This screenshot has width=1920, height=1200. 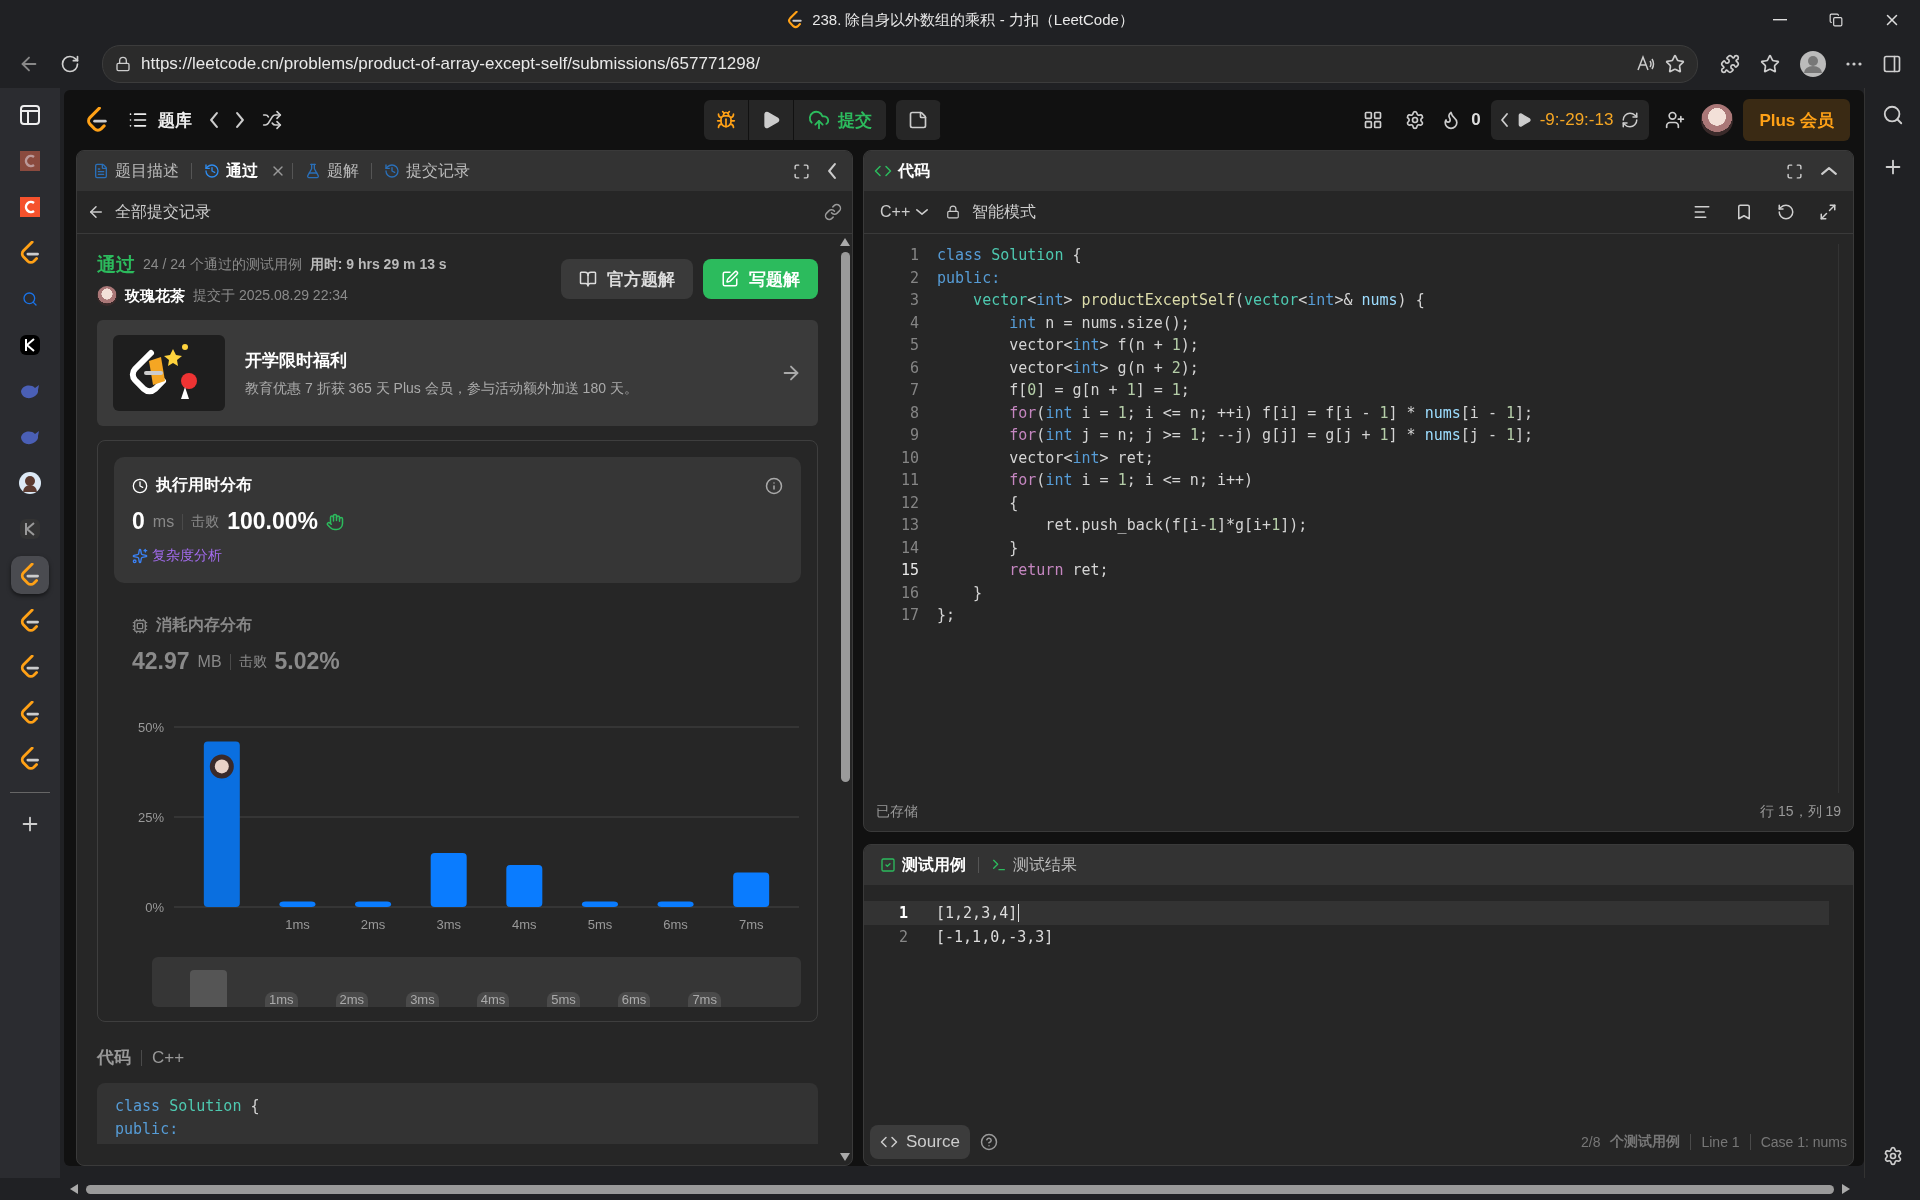 I want to click on line-number: 17, so click(x=909, y=615).